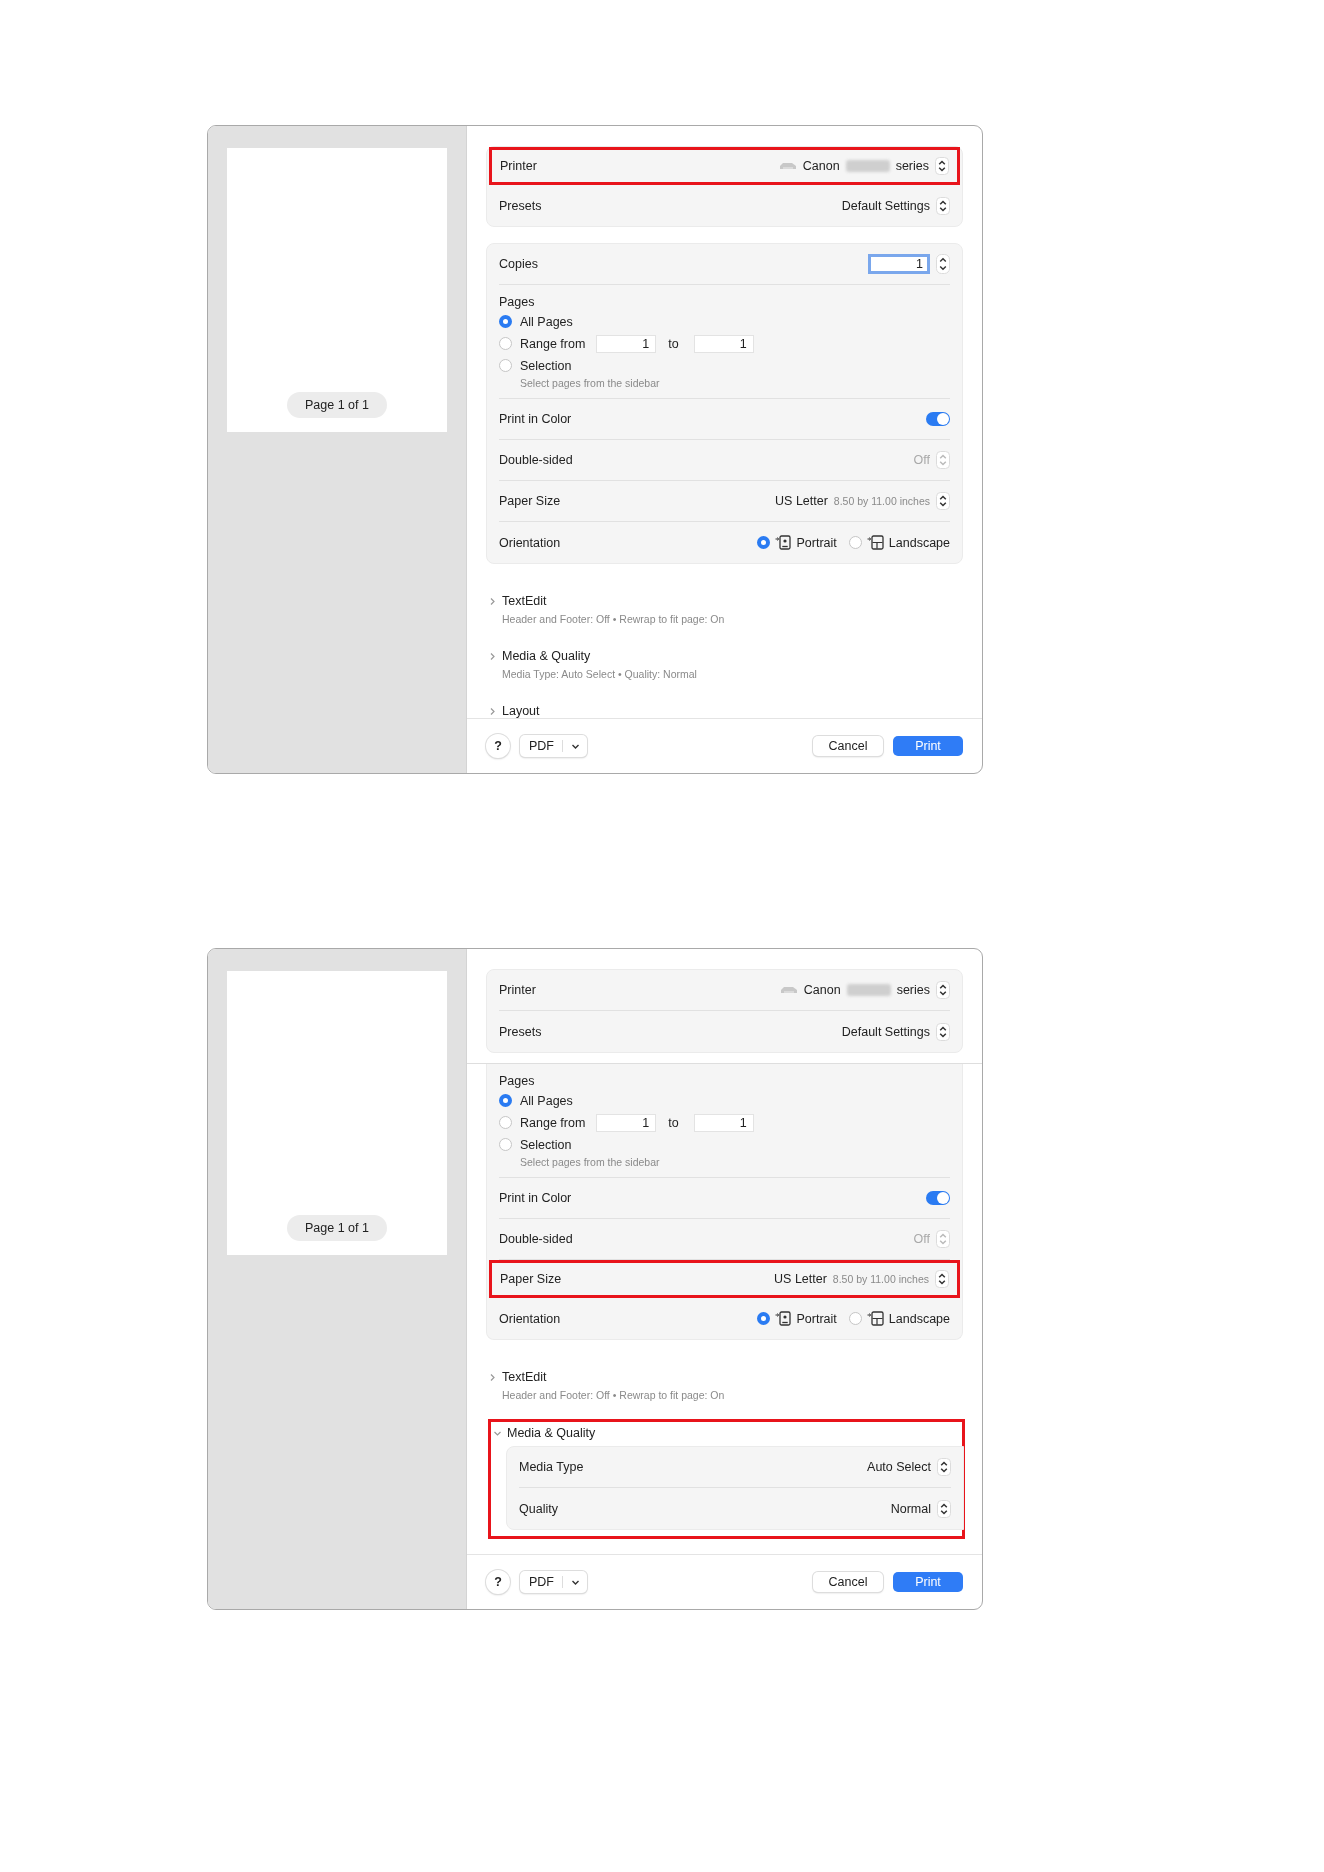 This screenshot has width=1324, height=1872. Describe the element at coordinates (518, 264) in the screenshot. I see `setting-label: Copies` at that location.